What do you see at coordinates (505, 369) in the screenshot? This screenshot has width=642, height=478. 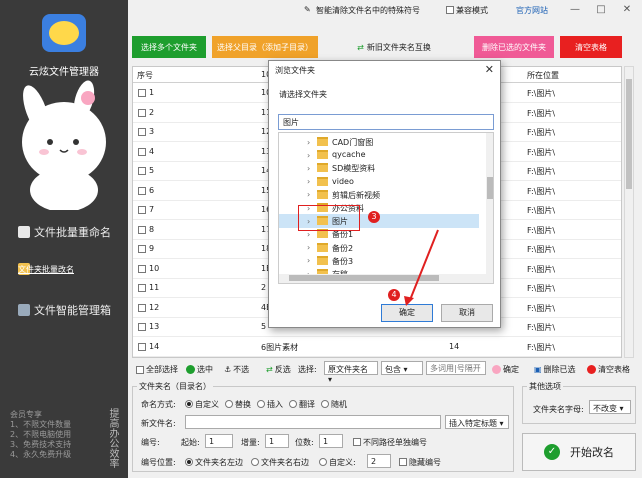 I see `confirm-button: 确定` at bounding box center [505, 369].